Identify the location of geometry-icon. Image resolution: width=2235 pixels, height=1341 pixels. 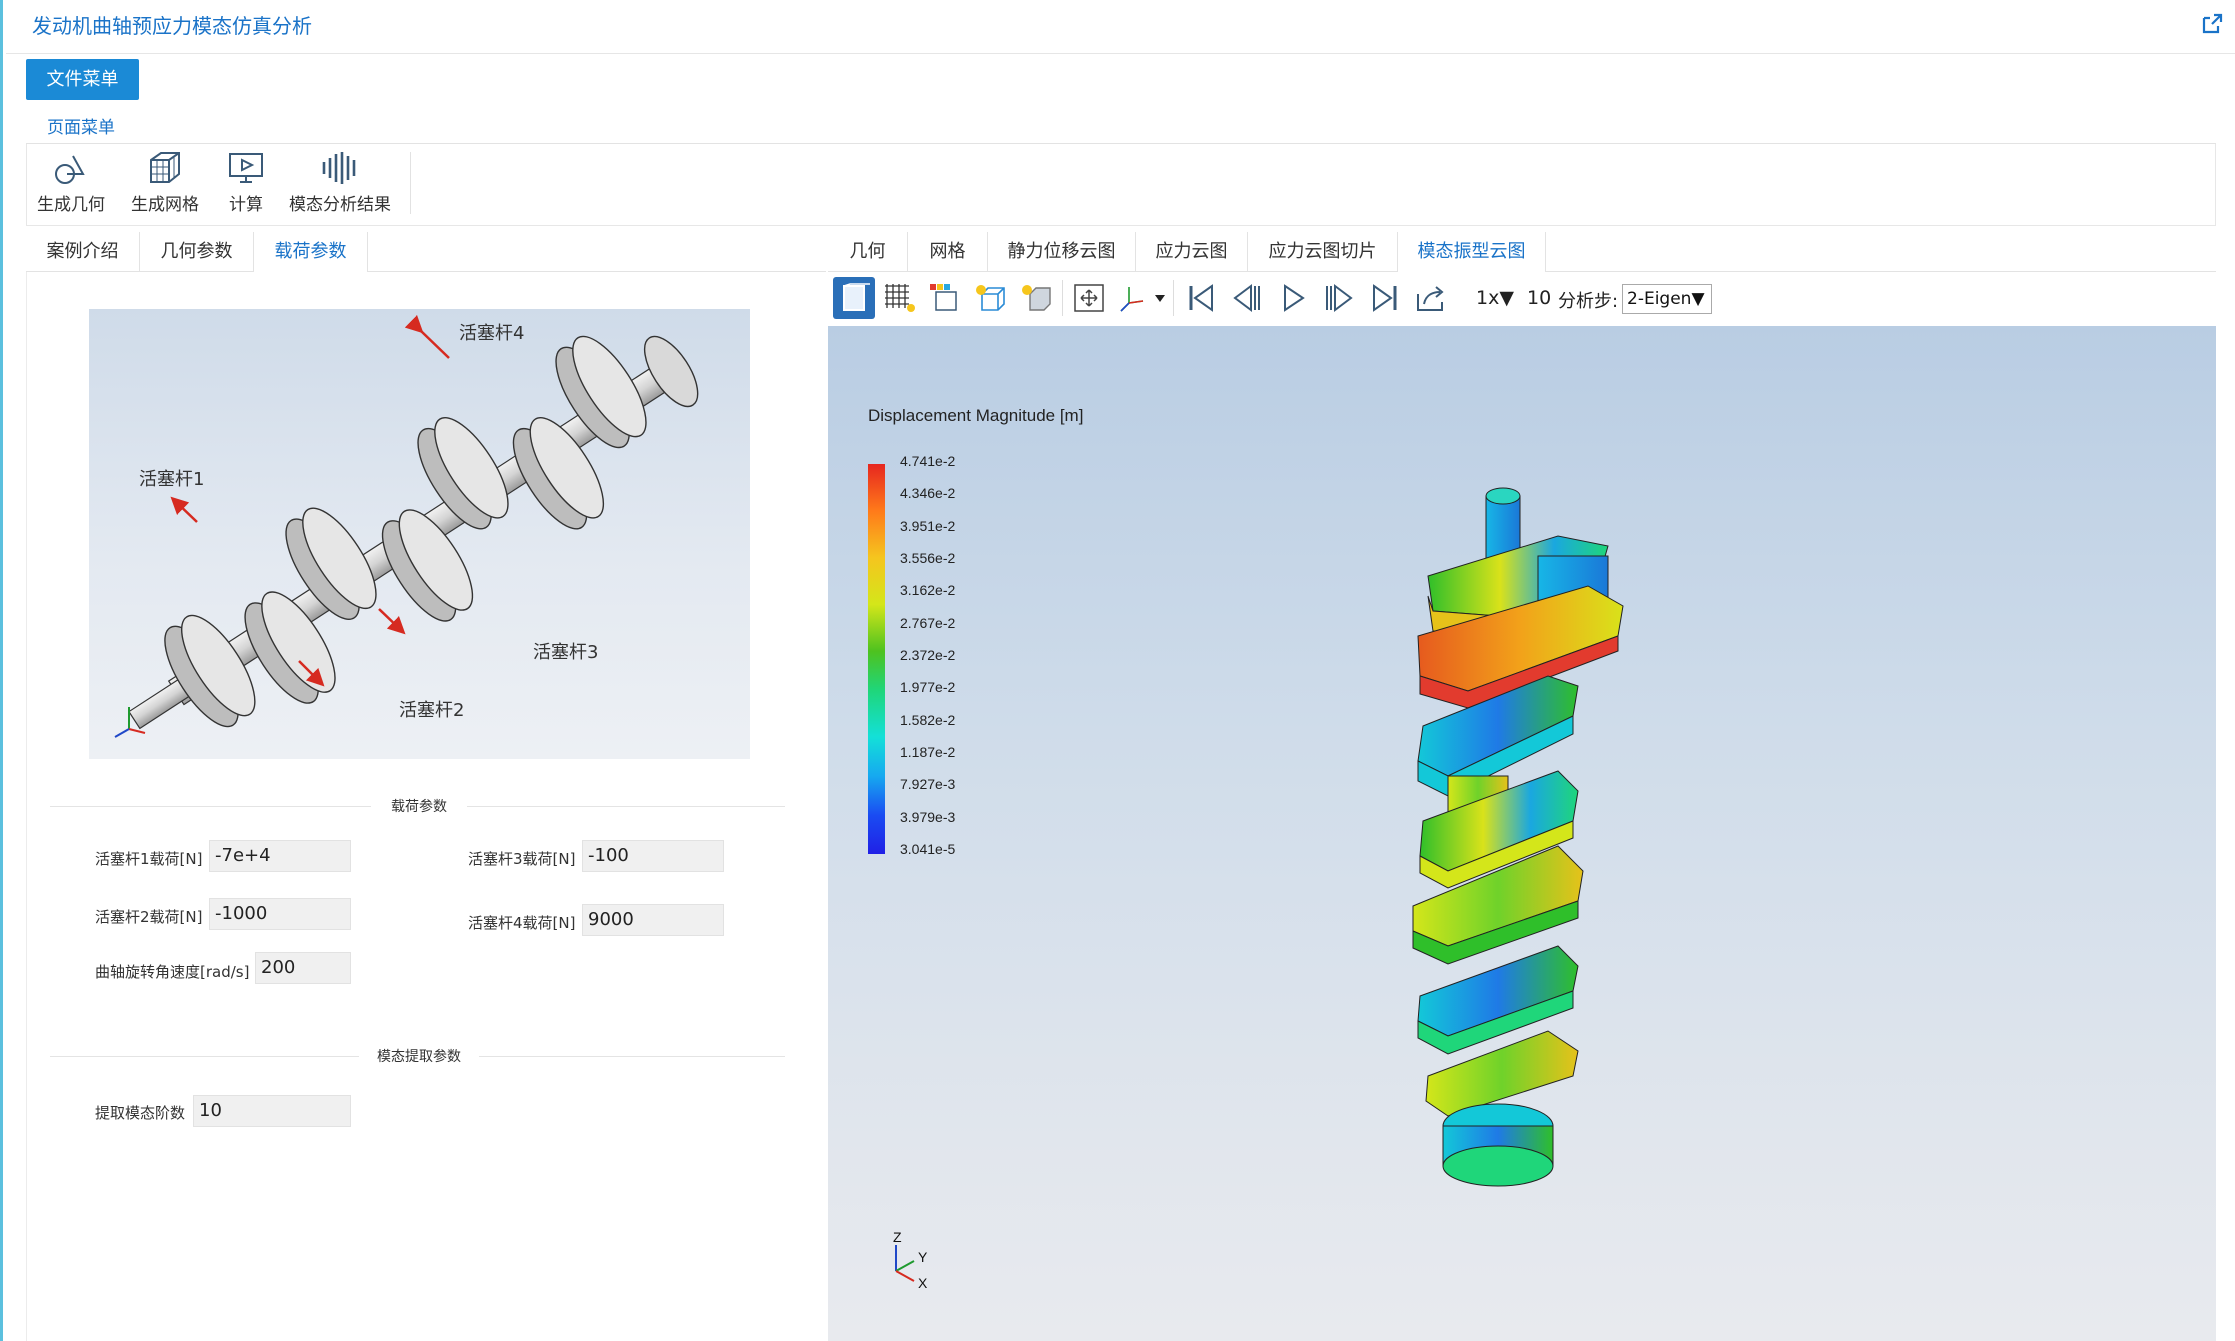
(70, 169).